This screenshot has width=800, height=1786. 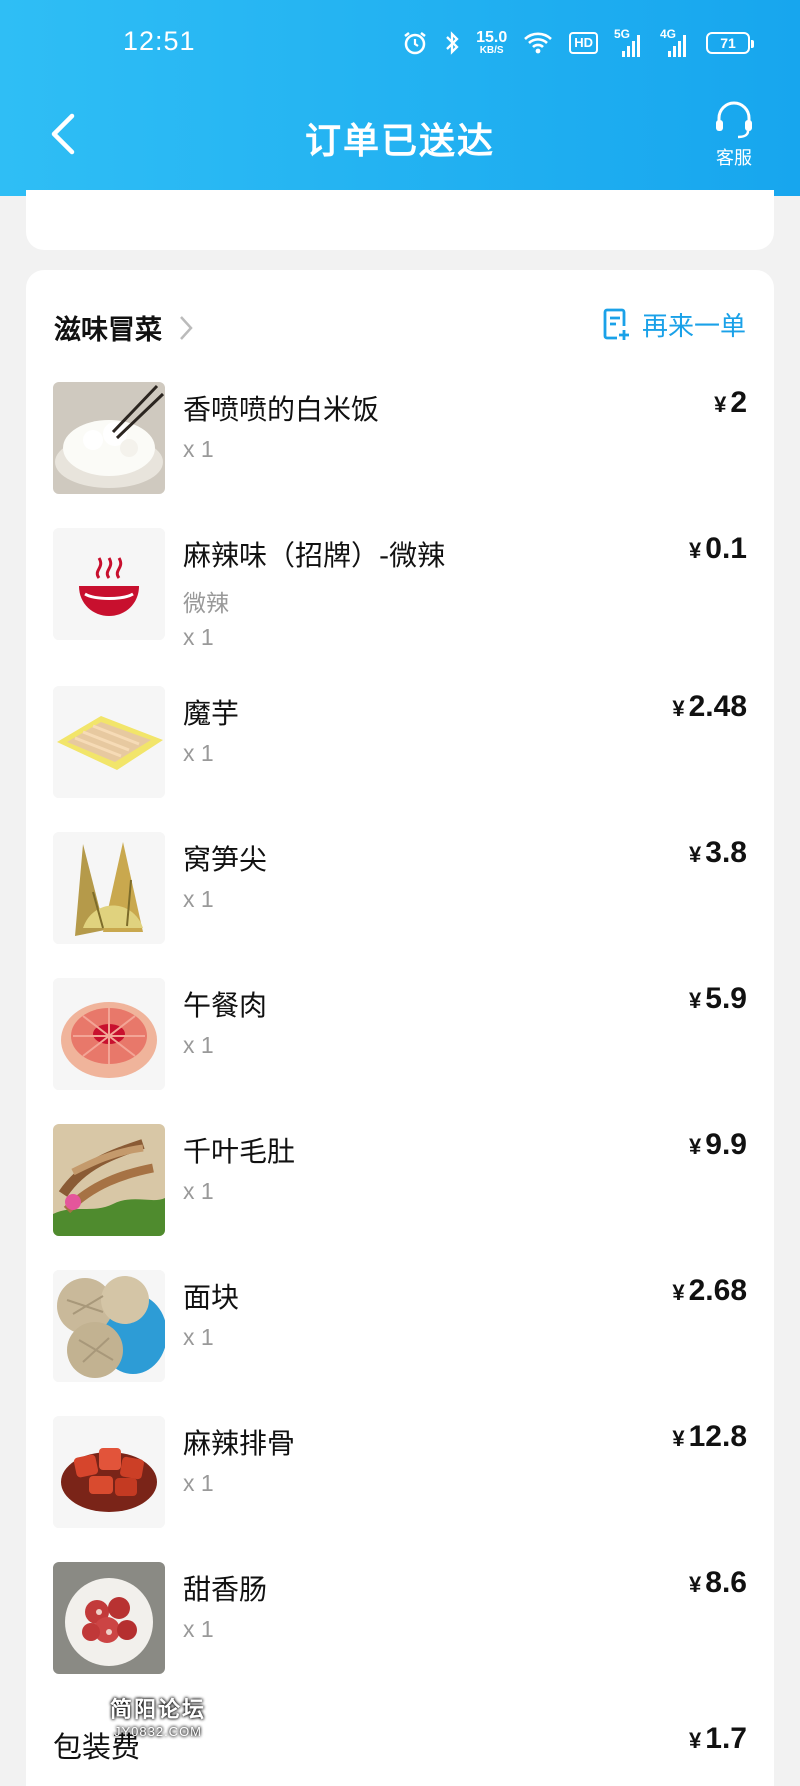 What do you see at coordinates (709, 1436) in the screenshot?
I see `item-price: ¥12.8` at bounding box center [709, 1436].